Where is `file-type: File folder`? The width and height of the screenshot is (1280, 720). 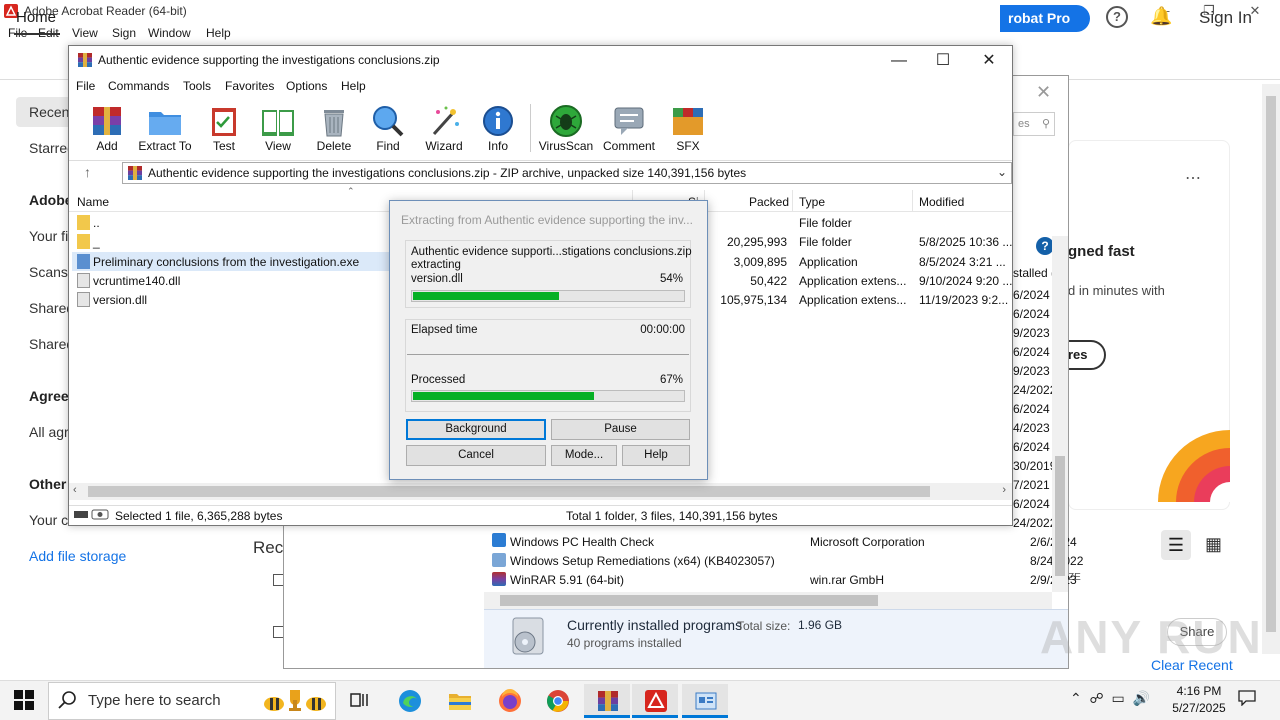
file-type: File folder is located at coordinates (825, 223).